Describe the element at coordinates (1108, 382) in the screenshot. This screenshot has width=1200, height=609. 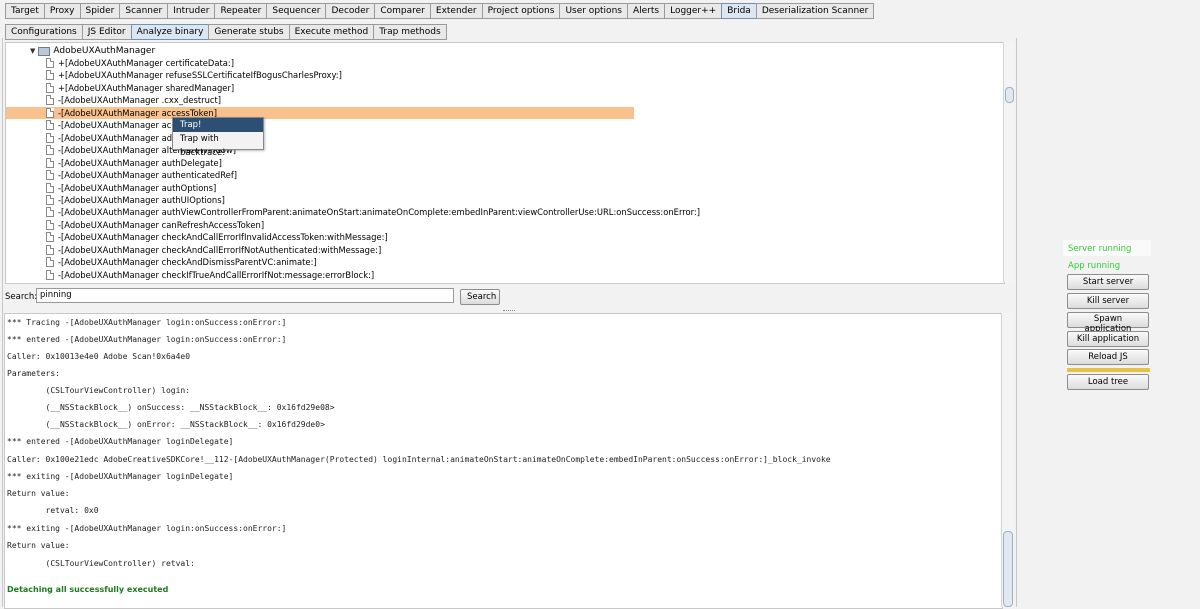
I see `load-tree-button: Load tree` at that location.